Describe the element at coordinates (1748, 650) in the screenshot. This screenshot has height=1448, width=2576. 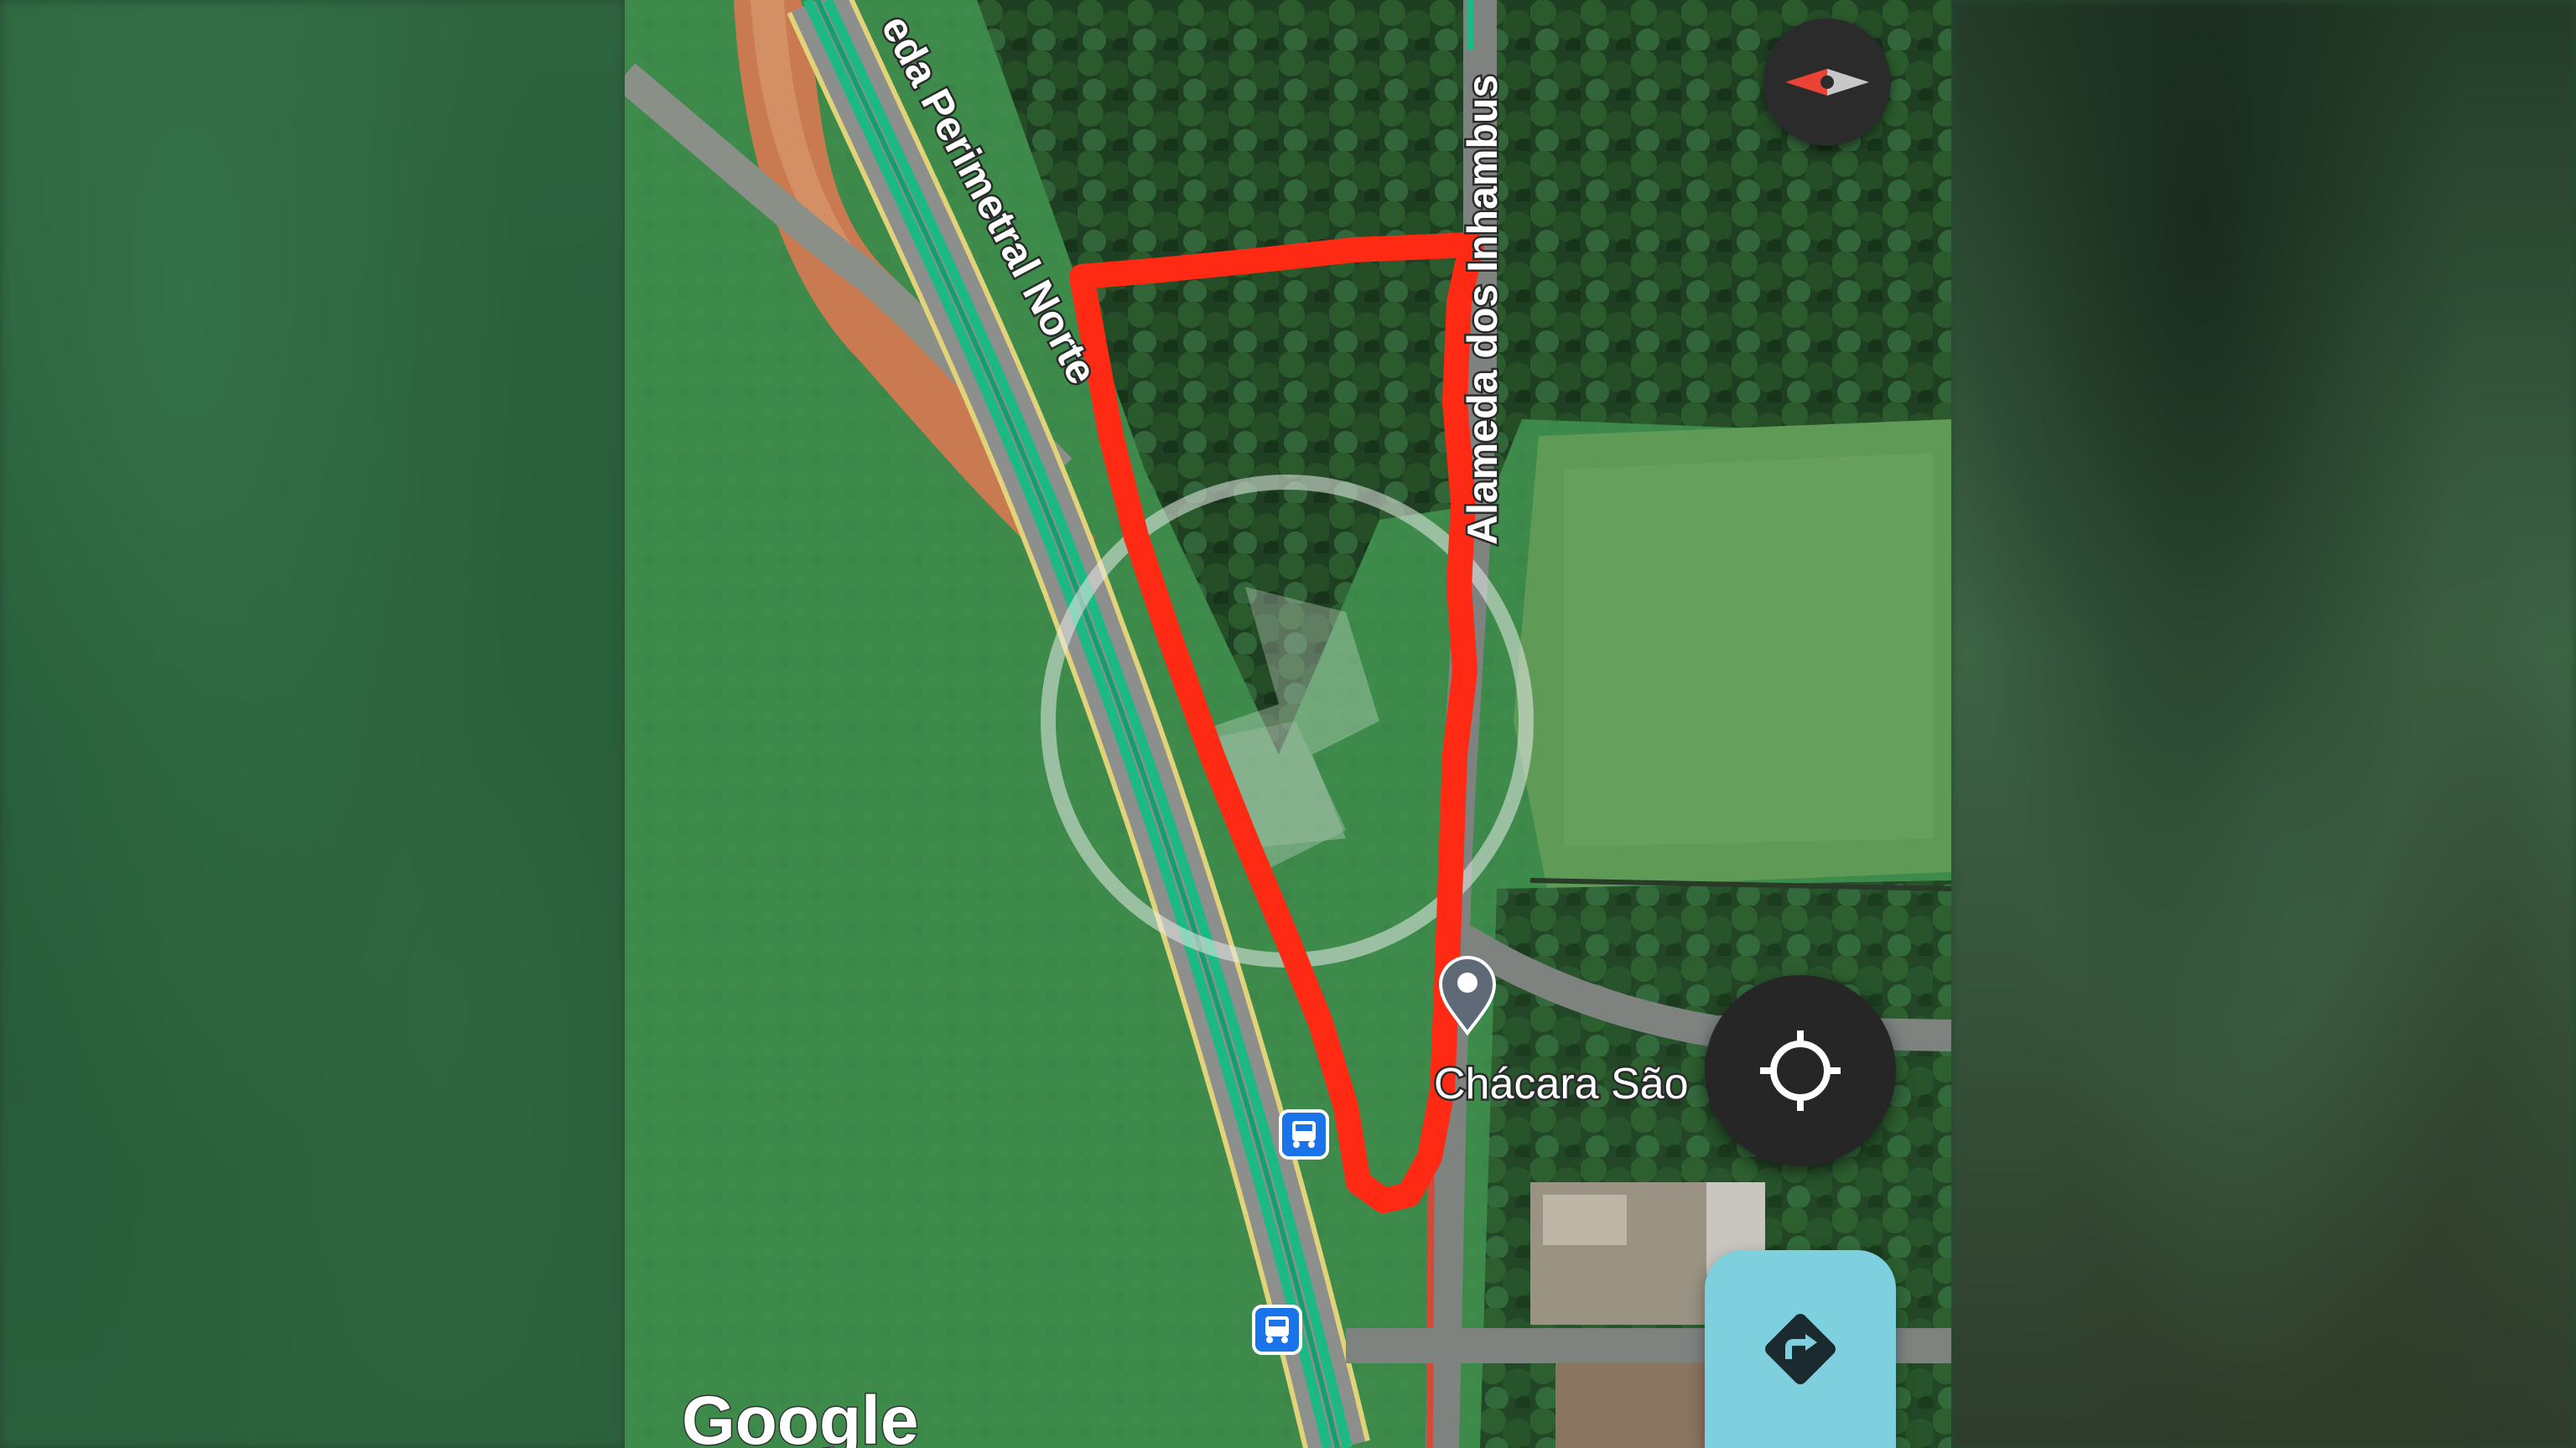
I see `clearing-inner` at that location.